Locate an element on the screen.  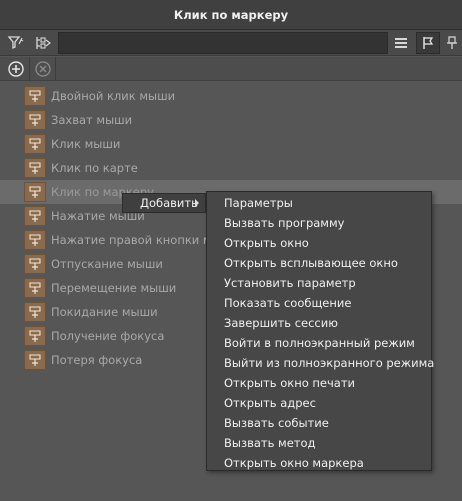
search-input is located at coordinates (223, 43).